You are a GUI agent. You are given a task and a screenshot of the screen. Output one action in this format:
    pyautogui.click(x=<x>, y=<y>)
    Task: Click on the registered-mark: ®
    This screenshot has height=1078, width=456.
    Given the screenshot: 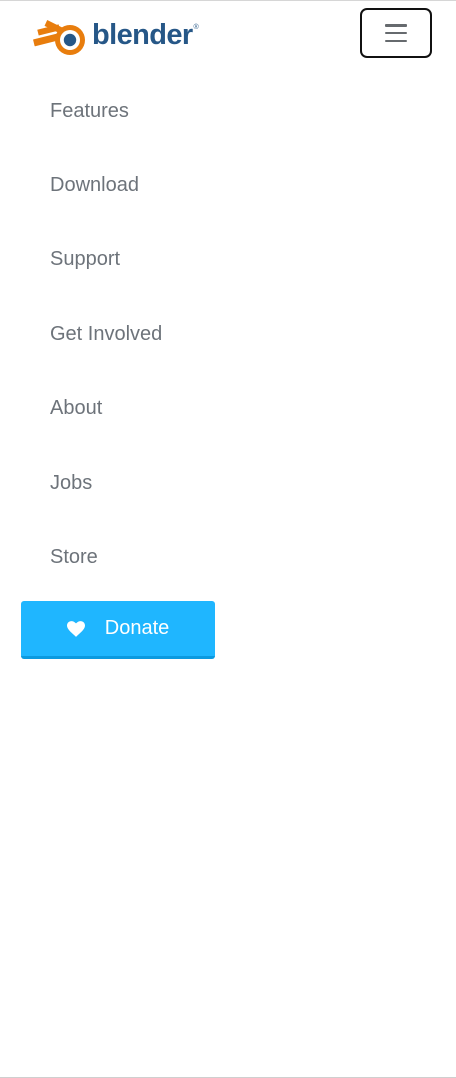 What is the action you would take?
    pyautogui.click(x=196, y=27)
    